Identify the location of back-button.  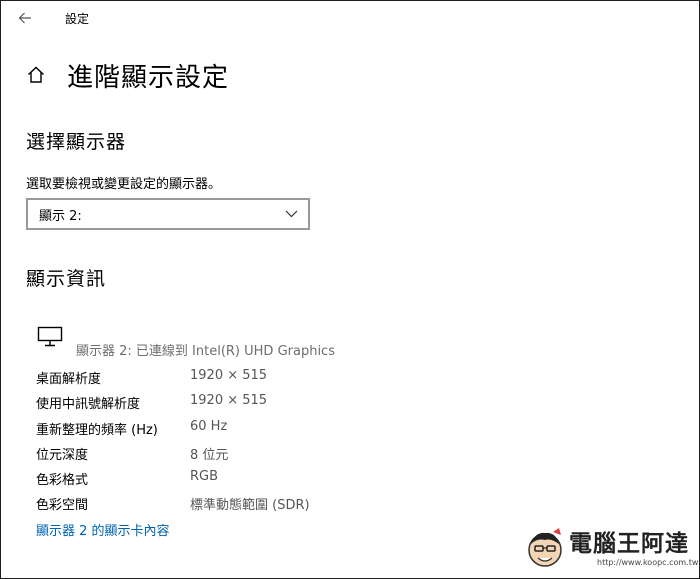
(25, 18).